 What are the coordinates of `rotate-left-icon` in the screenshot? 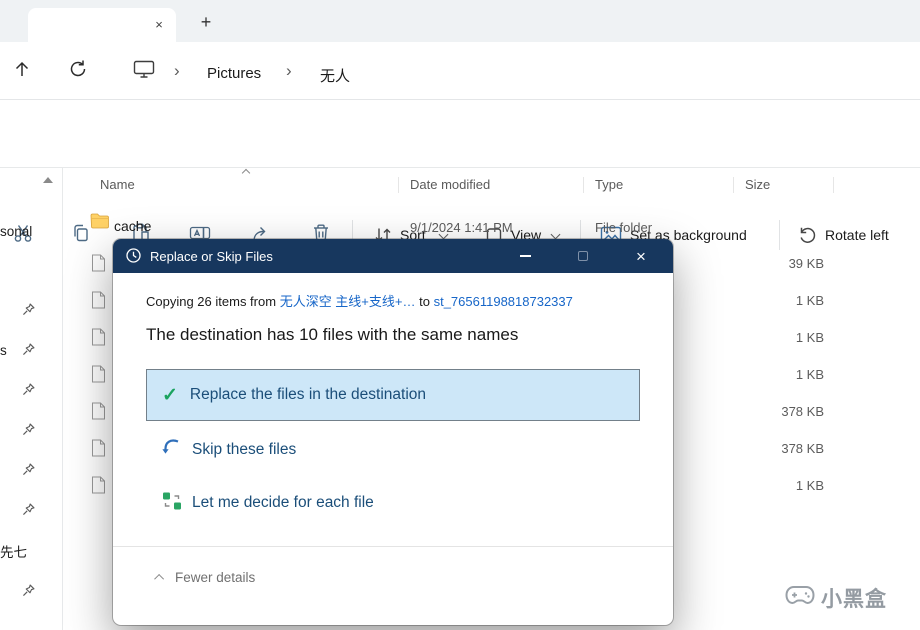 It's located at (807, 235).